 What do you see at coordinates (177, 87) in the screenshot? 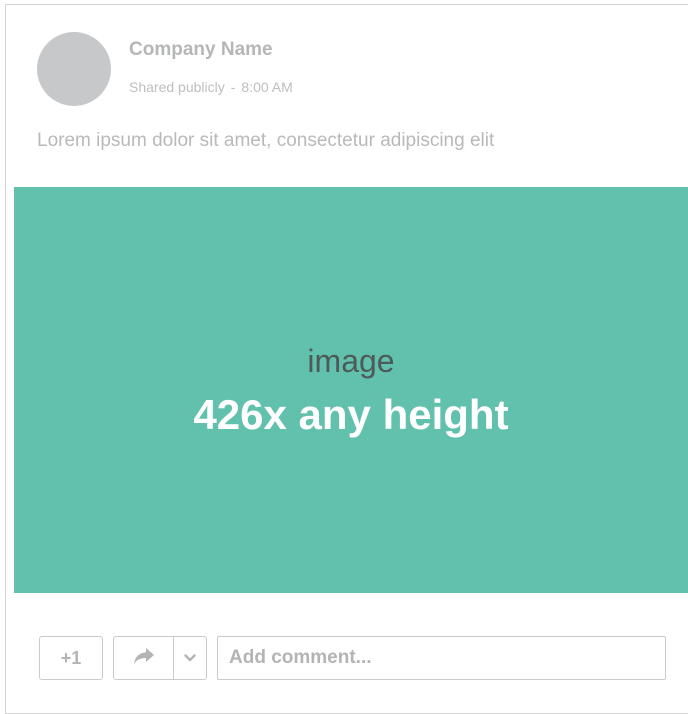
I see `visibility-label: Shared publicly` at bounding box center [177, 87].